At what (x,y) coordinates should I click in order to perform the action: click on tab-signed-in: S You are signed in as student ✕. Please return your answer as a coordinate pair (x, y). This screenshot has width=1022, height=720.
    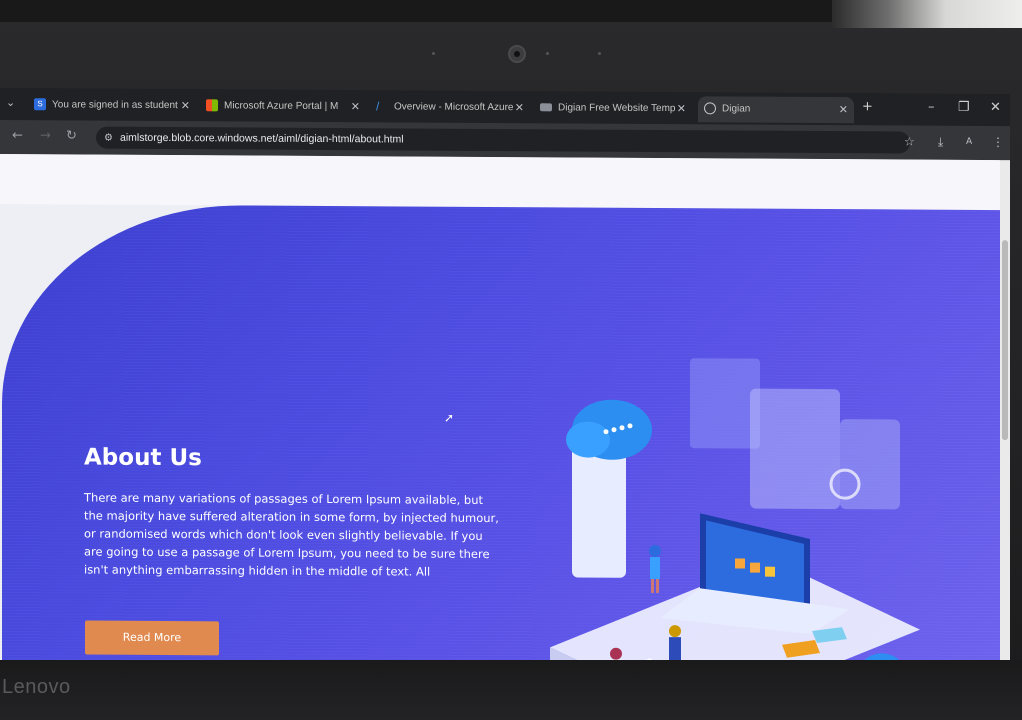
    Looking at the image, I should click on (112, 105).